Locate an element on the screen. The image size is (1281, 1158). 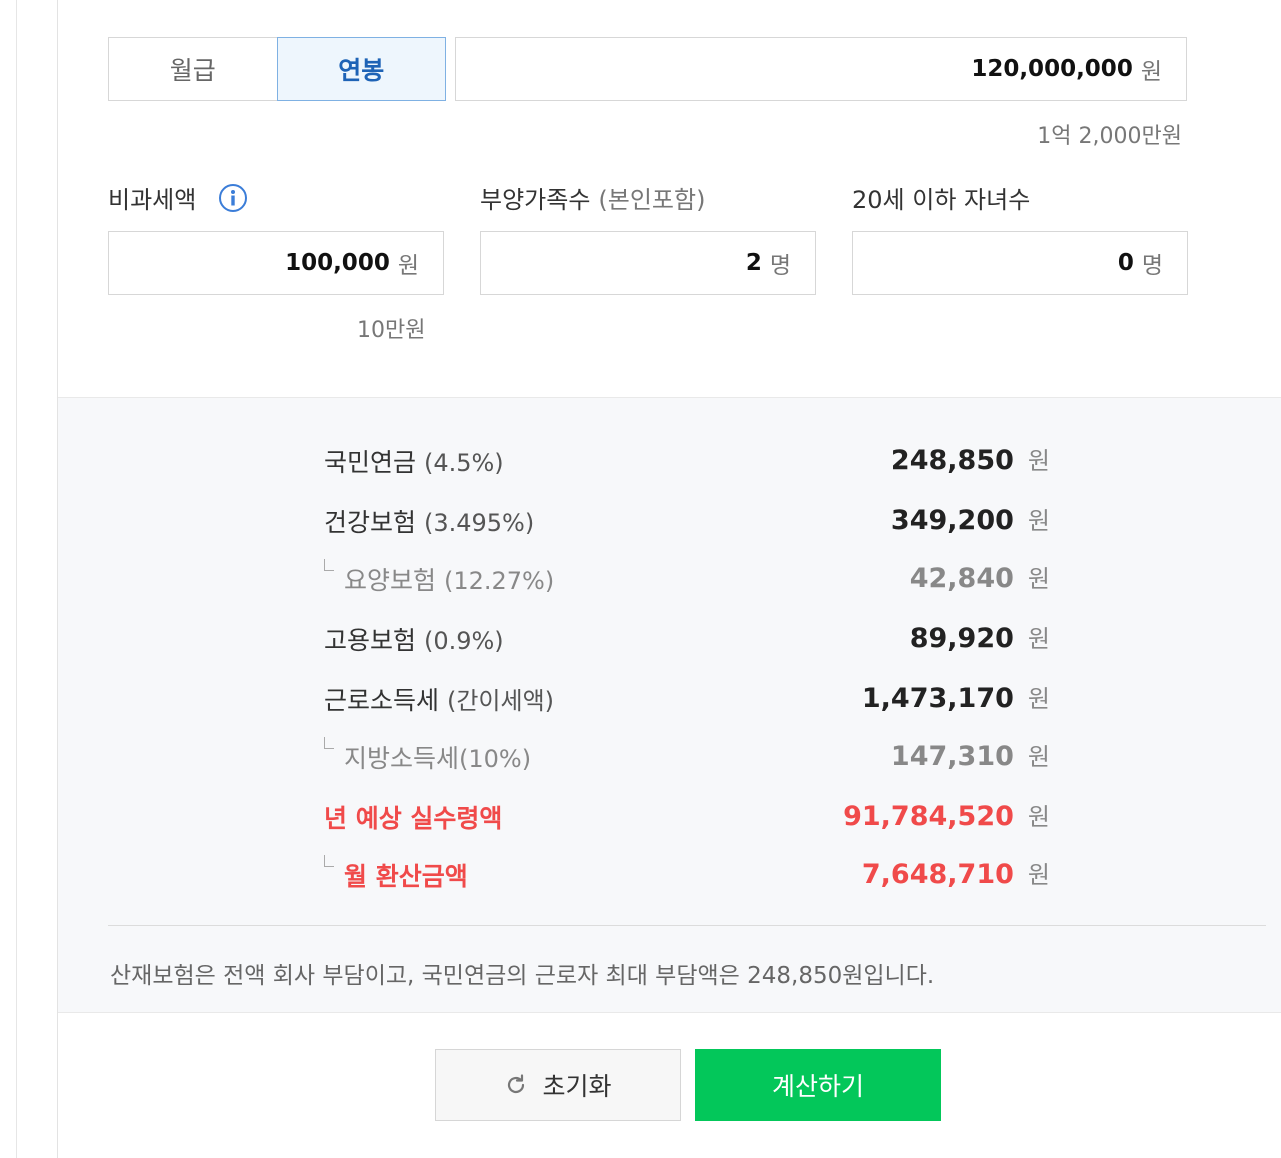
result-label: 년 예상 실수령액 is located at coordinates (413, 818).